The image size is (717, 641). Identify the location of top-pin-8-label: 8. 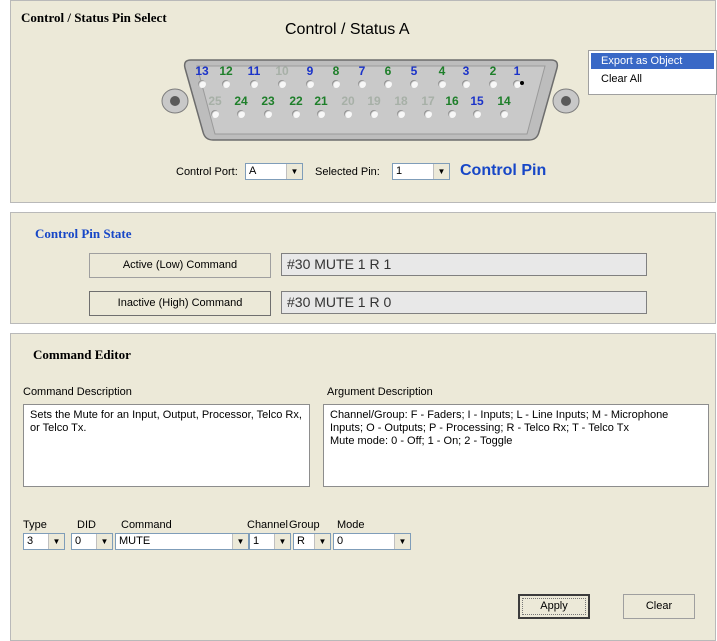
(336, 71).